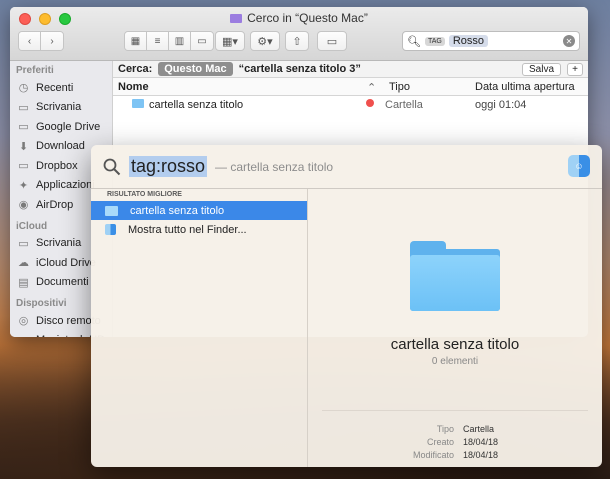 The height and width of the screenshot is (479, 610). Describe the element at coordinates (434, 41) in the screenshot. I see `tag-chip: TAG` at that location.